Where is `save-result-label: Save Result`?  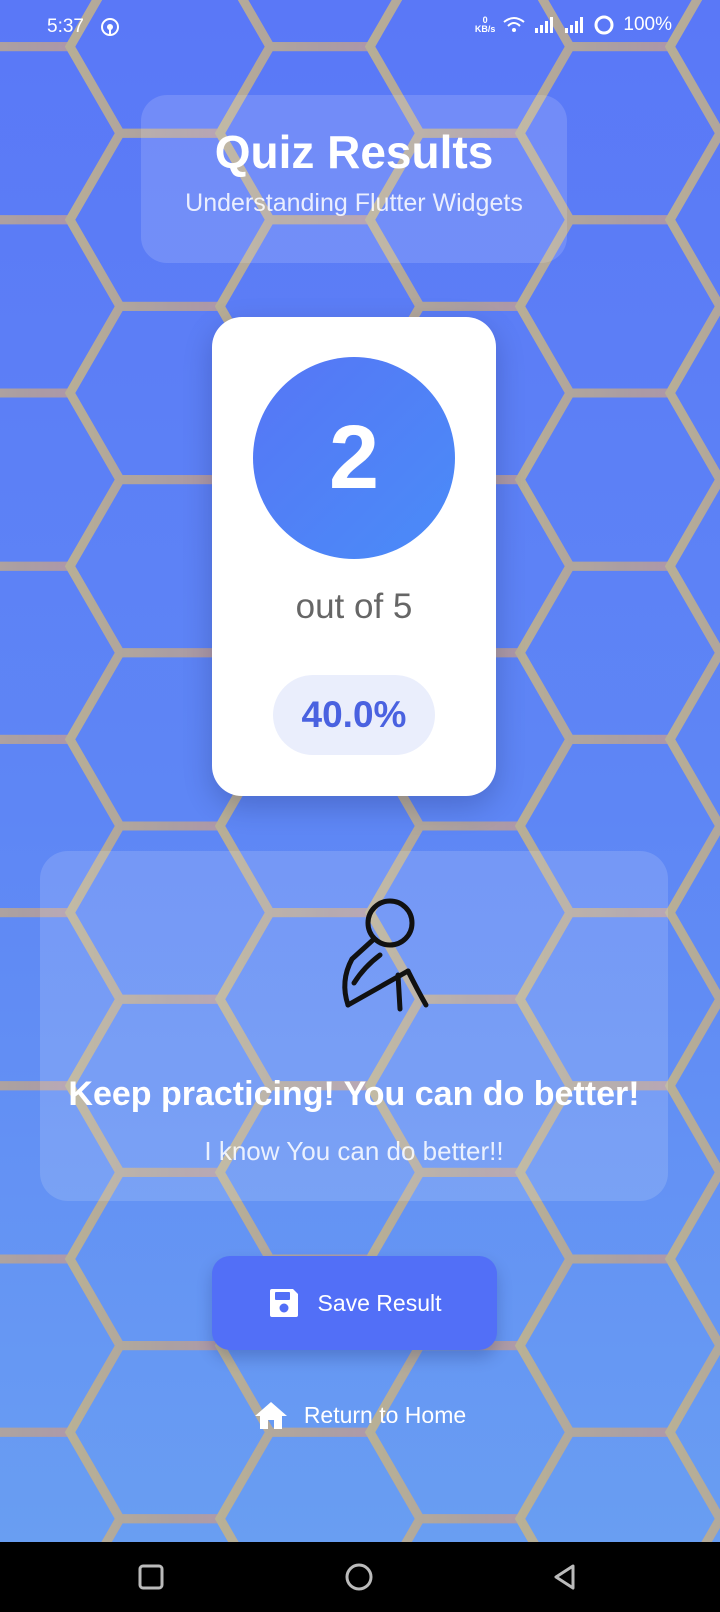 save-result-label: Save Result is located at coordinates (379, 1302).